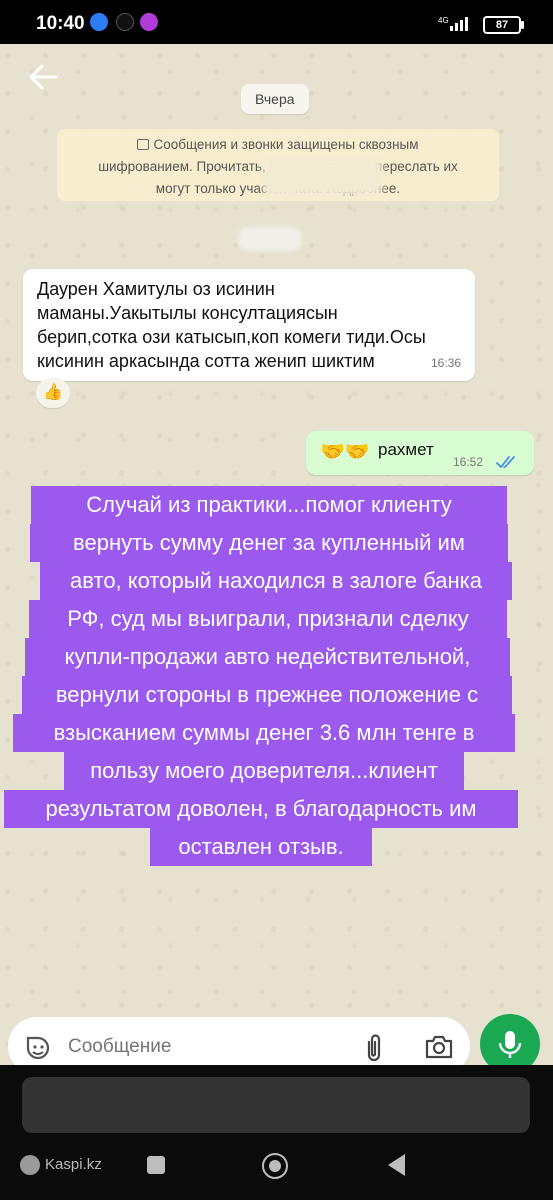 The image size is (553, 1200). Describe the element at coordinates (268, 619) in the screenshot. I see `overlay-line: РФ, суд мы выиграли, признали сделку` at that location.